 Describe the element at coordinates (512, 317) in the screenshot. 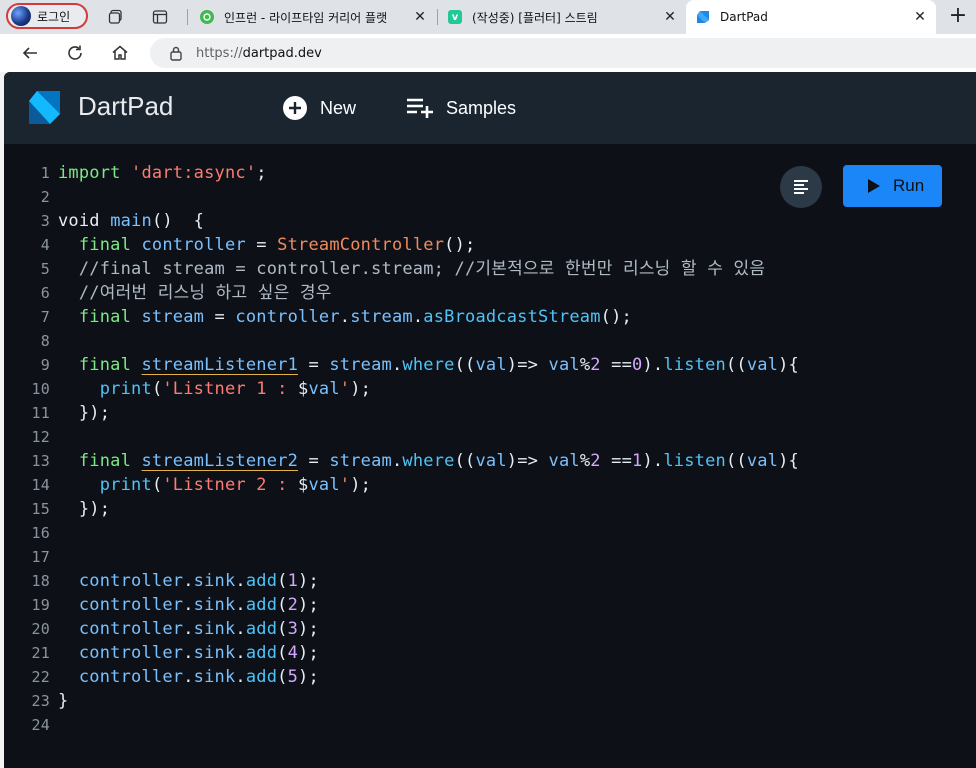

I see `code-token: asBroadcastStream` at that location.